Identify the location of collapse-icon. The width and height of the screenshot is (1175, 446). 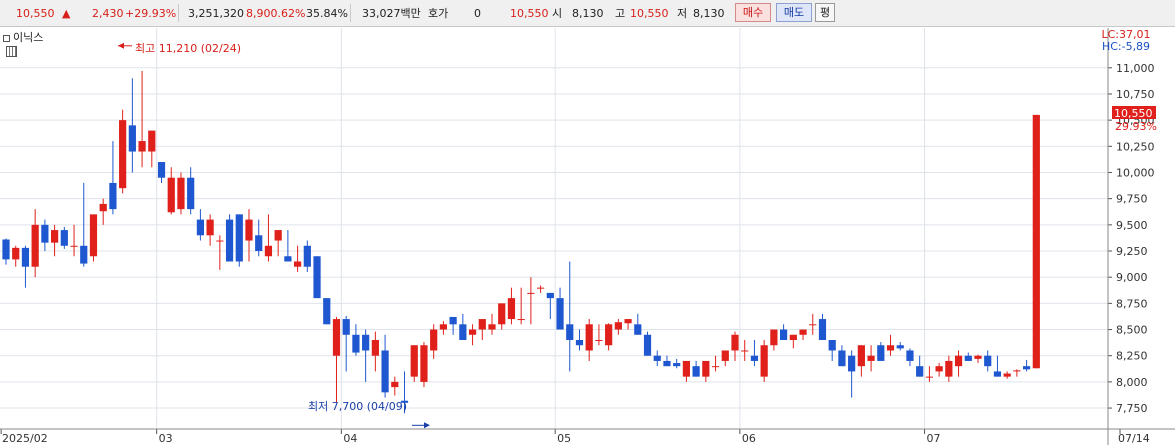
(6, 38).